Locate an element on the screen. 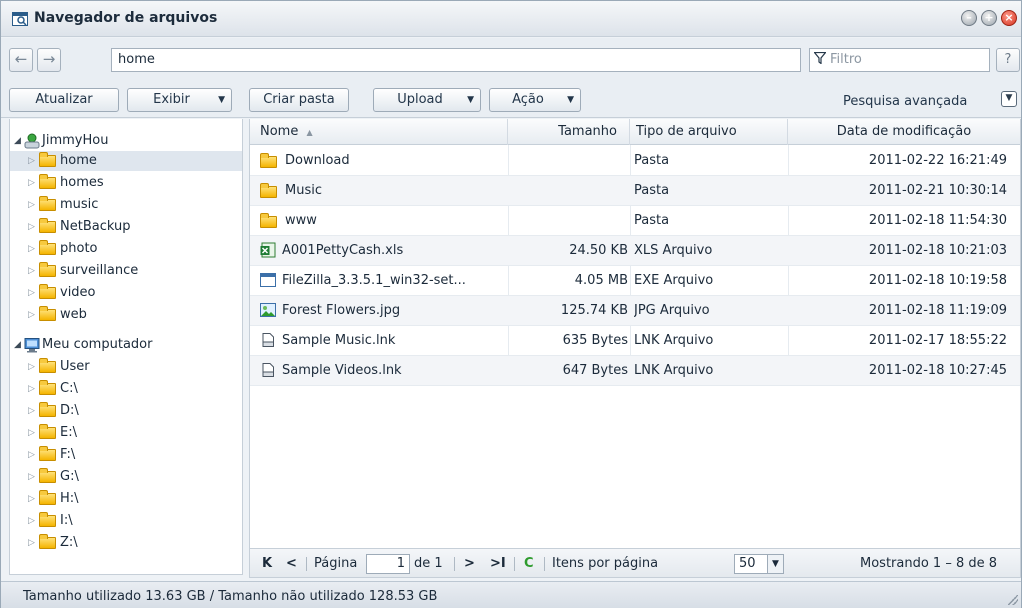 This screenshot has width=1022, height=608. image-file-icon is located at coordinates (268, 309).